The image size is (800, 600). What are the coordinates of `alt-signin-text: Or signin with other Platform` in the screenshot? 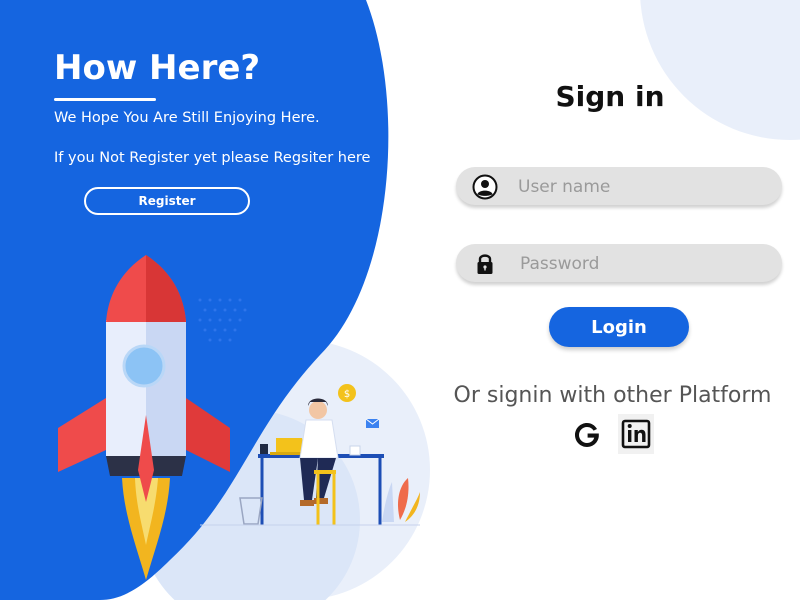 It's located at (612, 395).